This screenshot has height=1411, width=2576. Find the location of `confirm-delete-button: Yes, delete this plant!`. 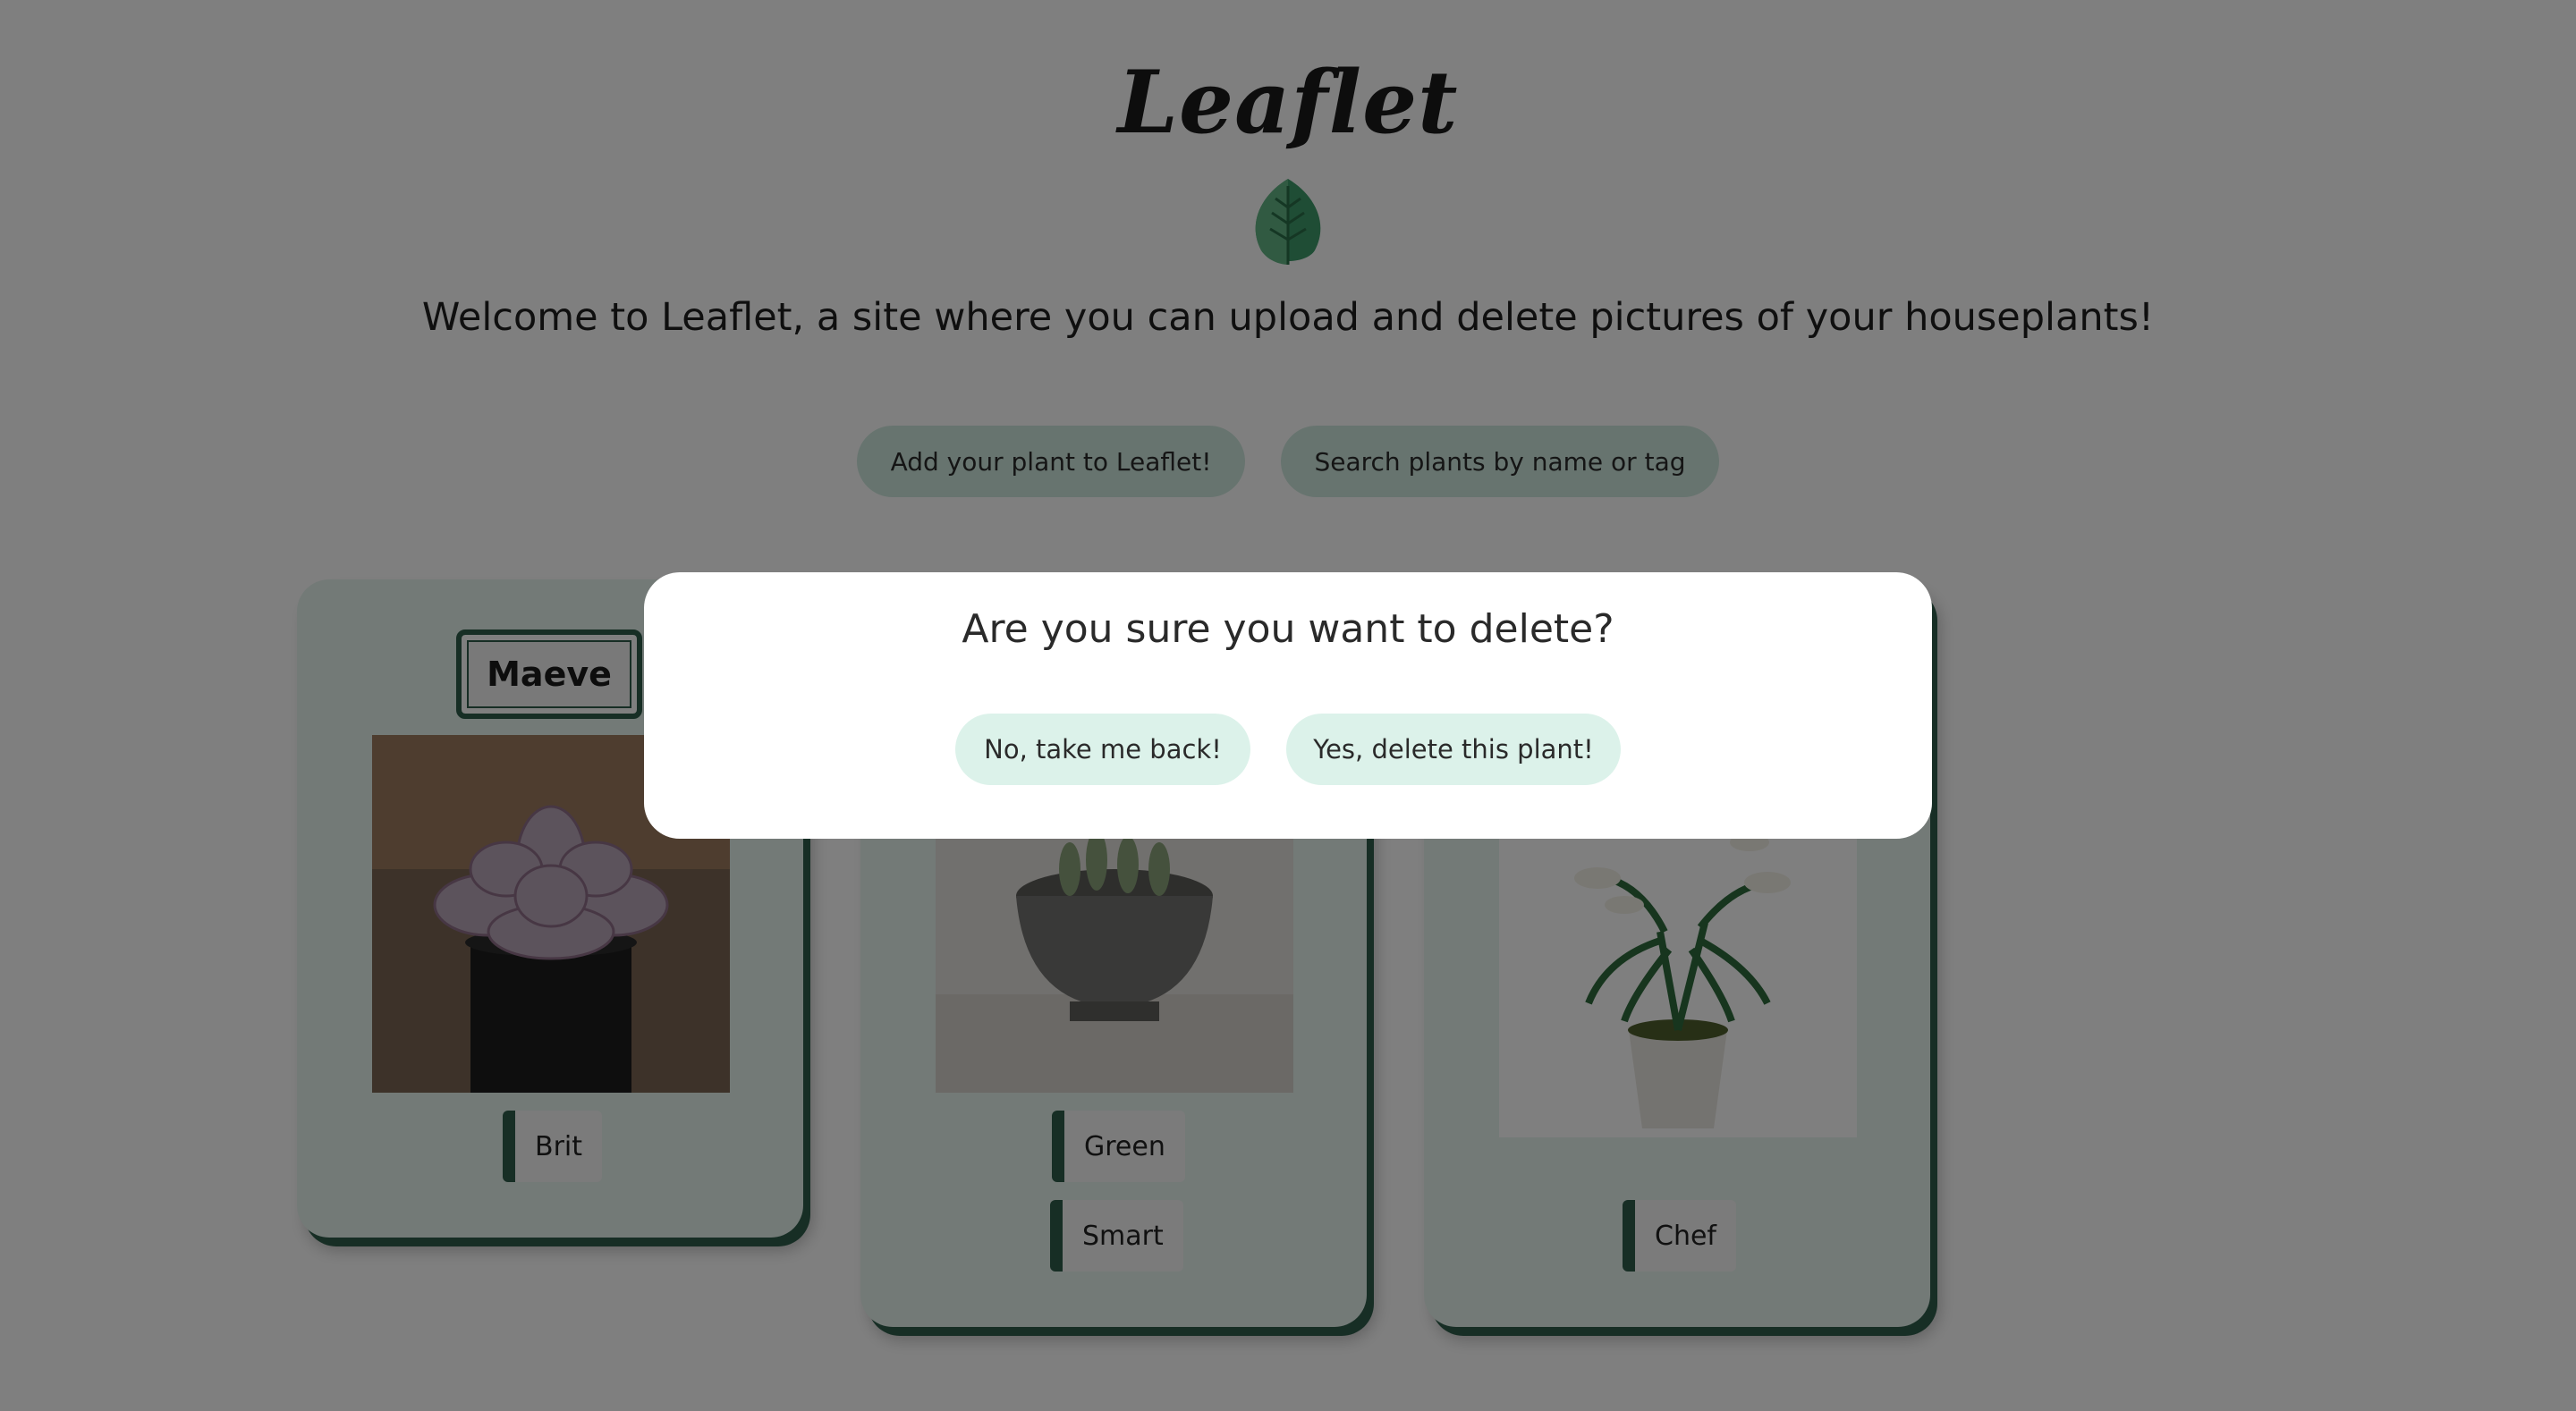

confirm-delete-button: Yes, delete this plant! is located at coordinates (1453, 749).